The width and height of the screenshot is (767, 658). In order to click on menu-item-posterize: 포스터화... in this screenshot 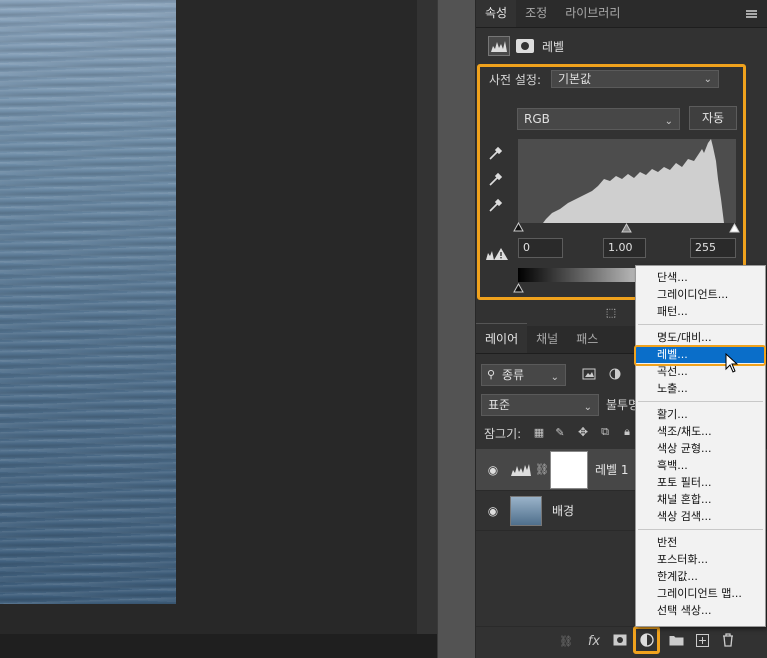, I will do `click(700, 559)`.